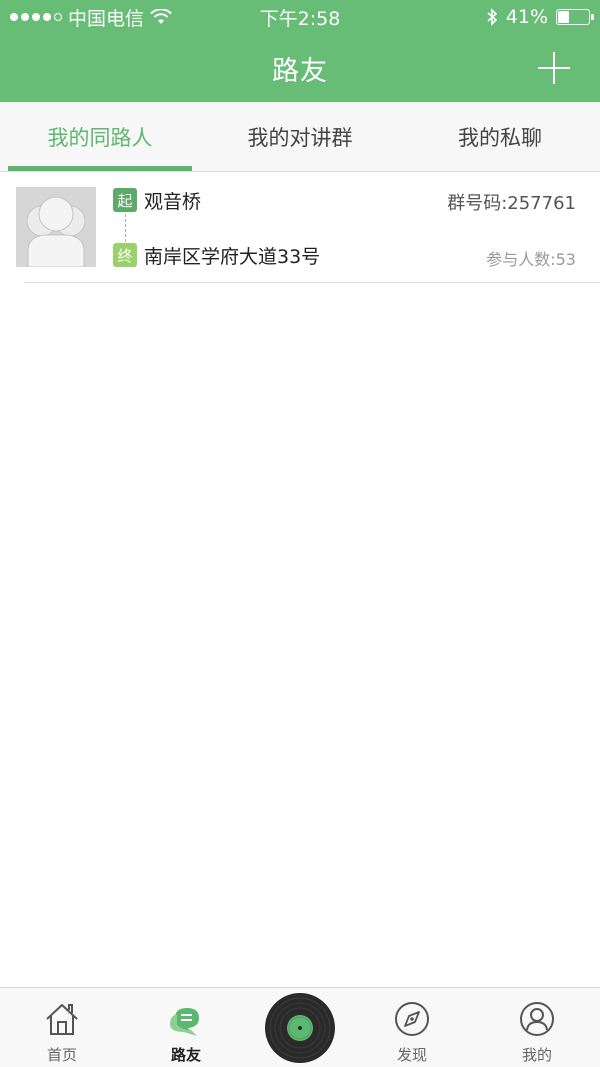  I want to click on nav-bar: 路友, so click(300, 68).